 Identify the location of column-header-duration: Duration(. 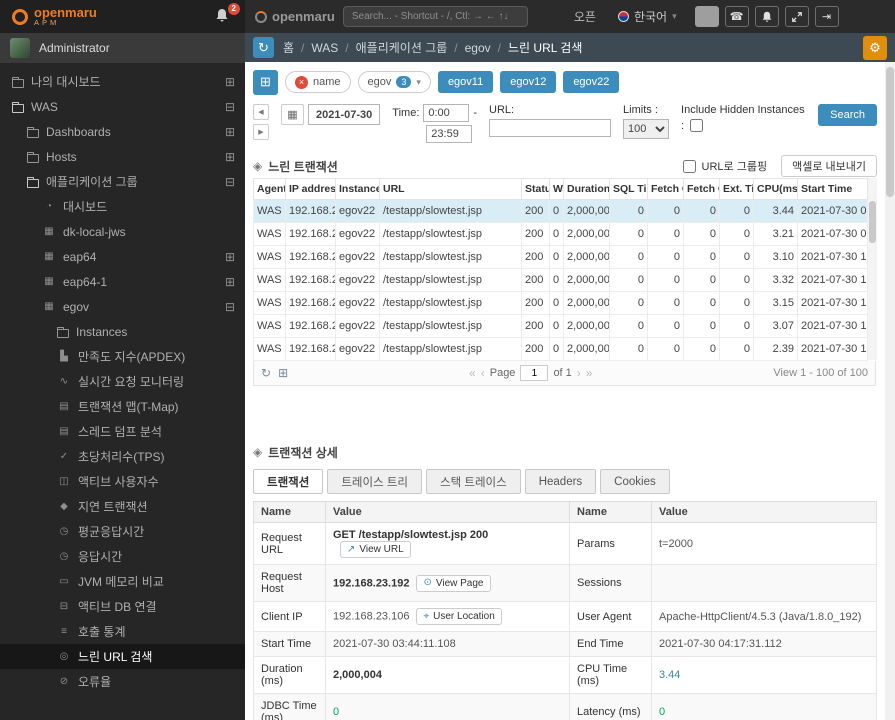
(586, 189).